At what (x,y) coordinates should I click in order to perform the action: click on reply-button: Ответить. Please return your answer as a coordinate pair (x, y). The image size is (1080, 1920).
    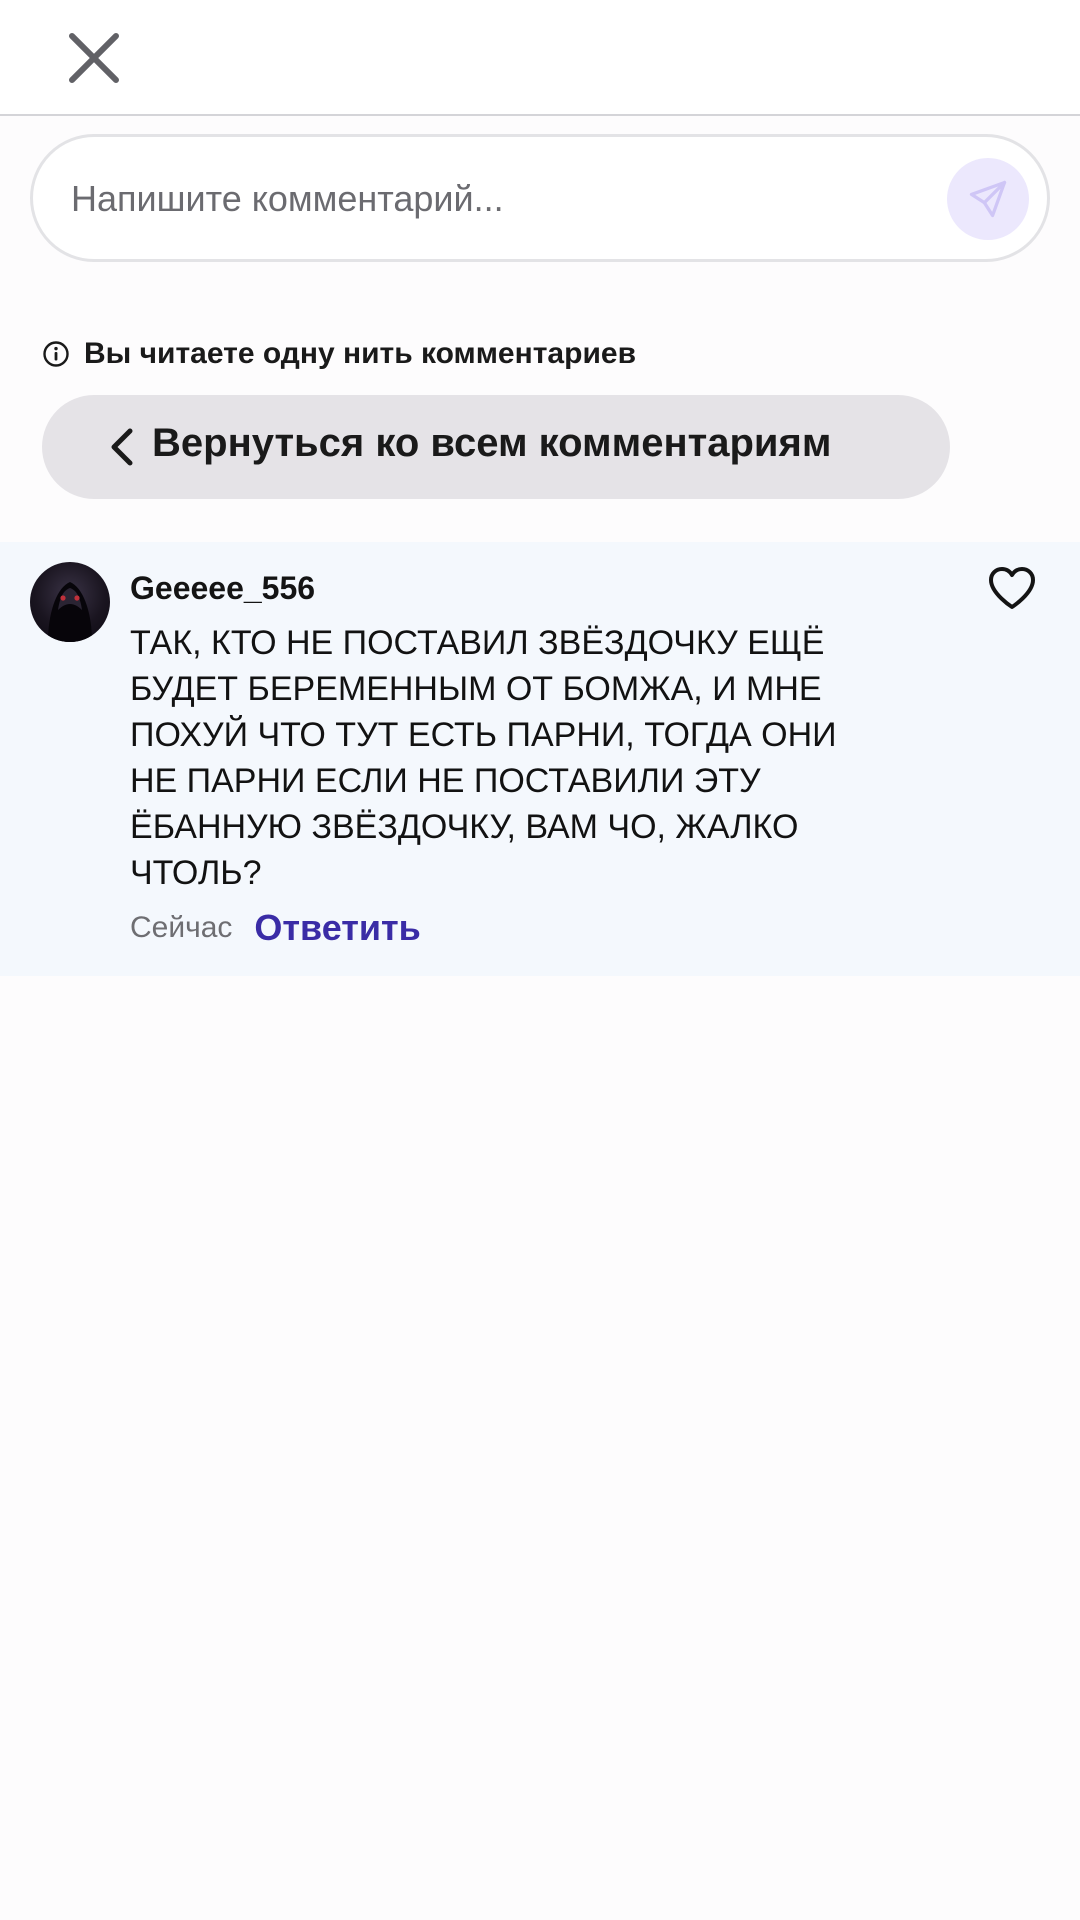
    Looking at the image, I should click on (337, 928).